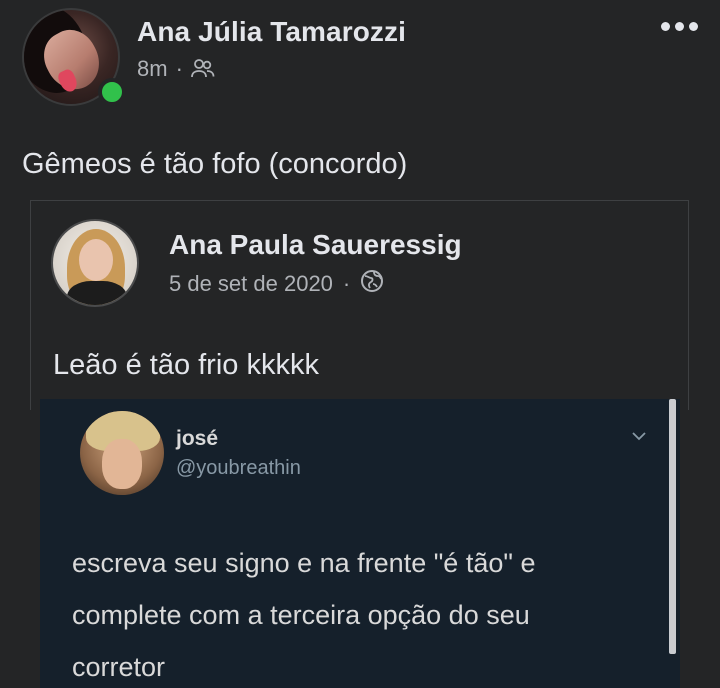  What do you see at coordinates (672, 526) in the screenshot?
I see `scrollbar` at bounding box center [672, 526].